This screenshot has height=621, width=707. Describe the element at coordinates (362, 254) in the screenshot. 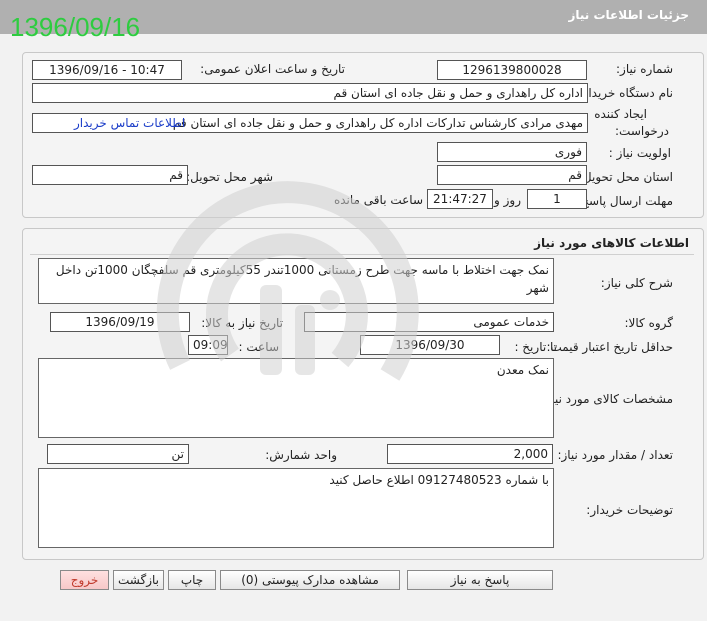

I see `section-divider` at that location.